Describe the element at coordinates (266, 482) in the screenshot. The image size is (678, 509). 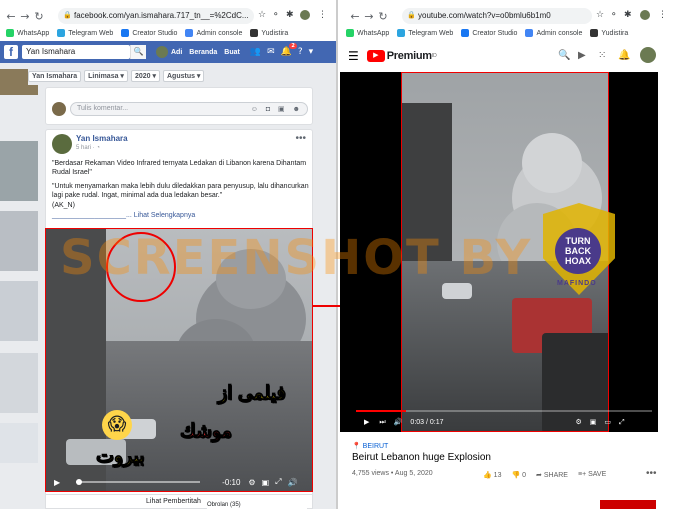
I see `pip-icon: ▣` at that location.